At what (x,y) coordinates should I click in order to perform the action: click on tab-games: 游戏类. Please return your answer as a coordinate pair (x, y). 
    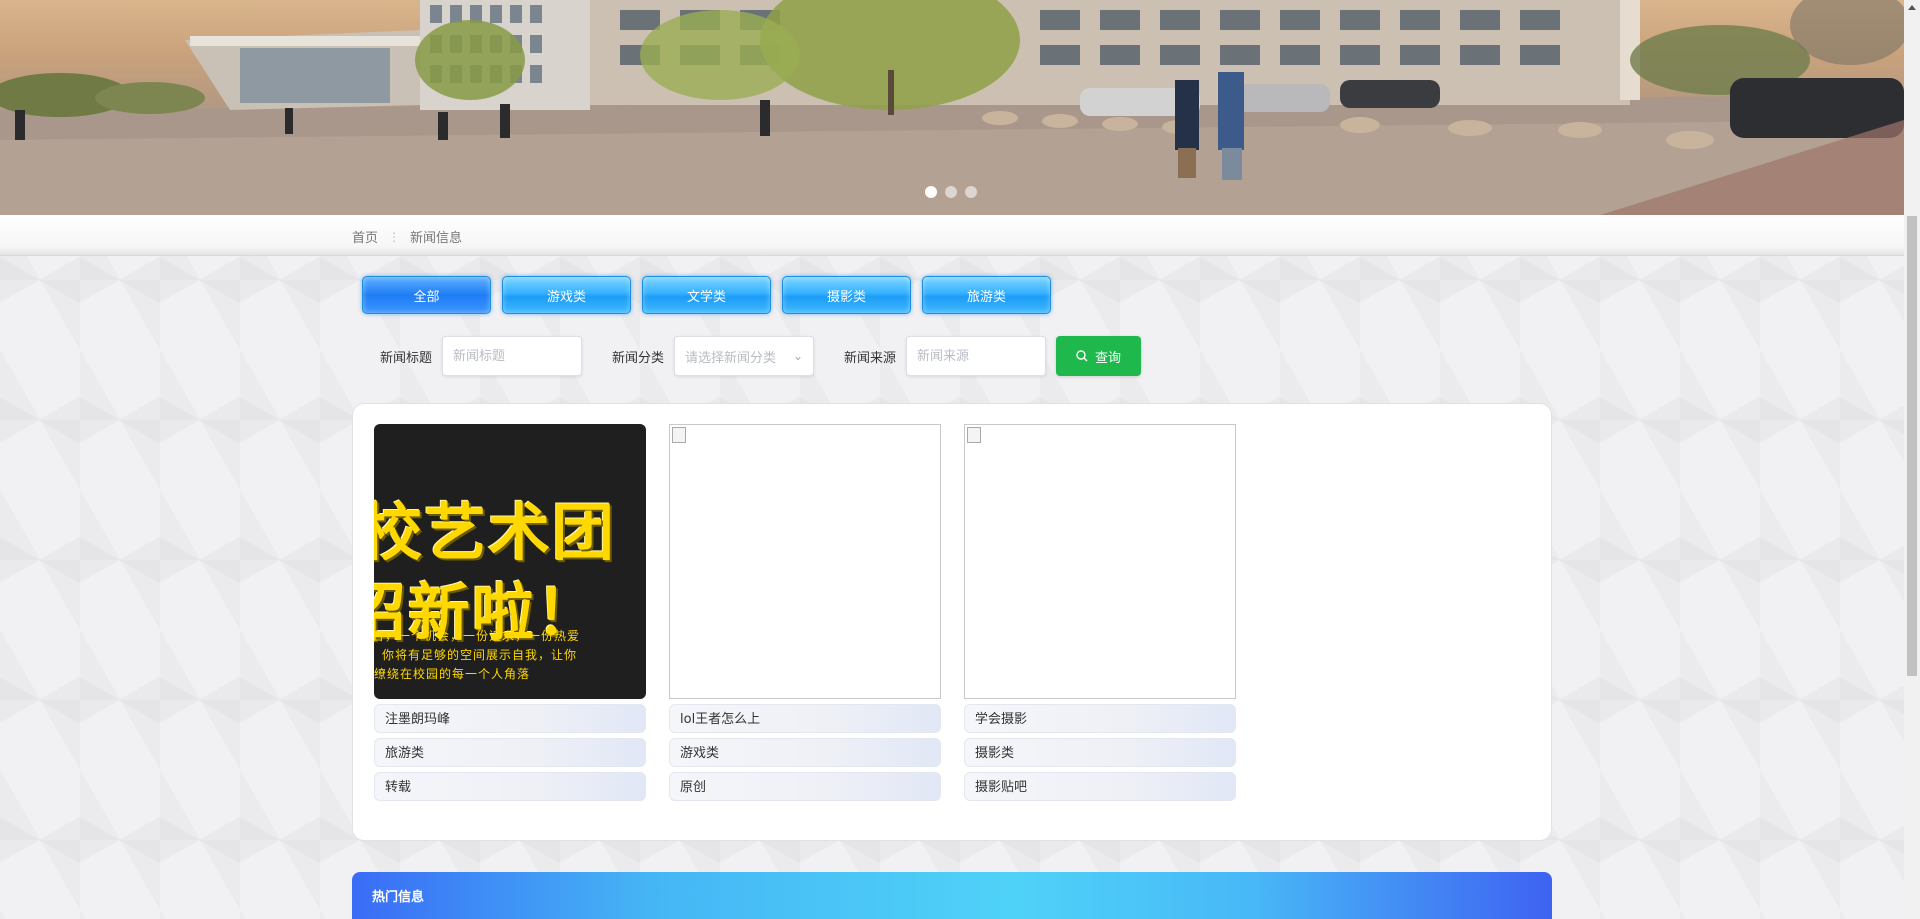
    Looking at the image, I should click on (566, 295).